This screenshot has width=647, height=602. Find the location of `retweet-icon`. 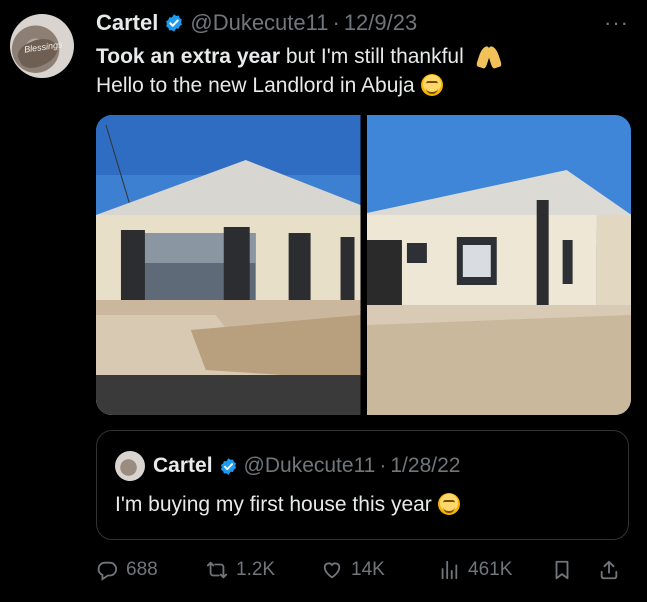

retweet-icon is located at coordinates (217, 570).